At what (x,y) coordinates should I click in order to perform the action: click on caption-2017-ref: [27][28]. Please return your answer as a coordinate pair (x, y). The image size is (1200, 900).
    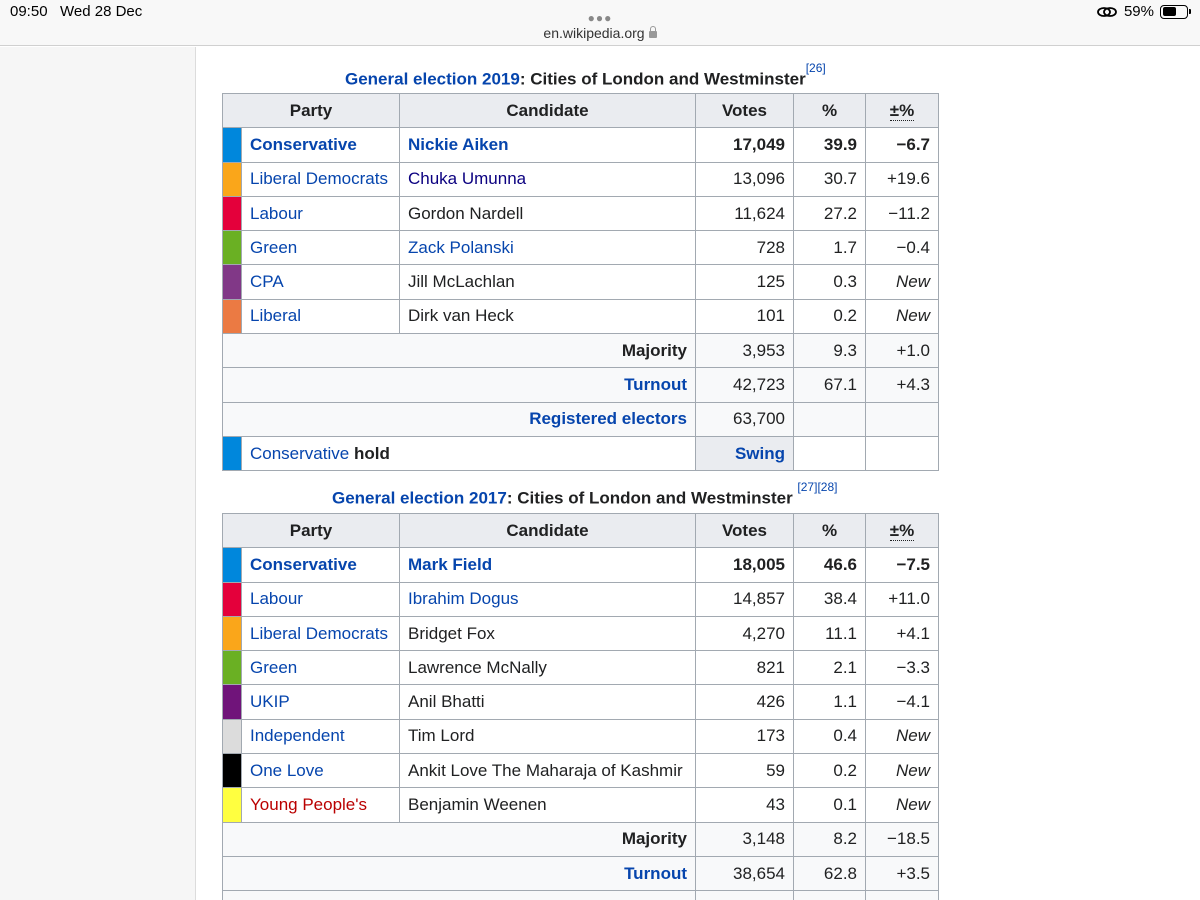
    Looking at the image, I should click on (817, 487).